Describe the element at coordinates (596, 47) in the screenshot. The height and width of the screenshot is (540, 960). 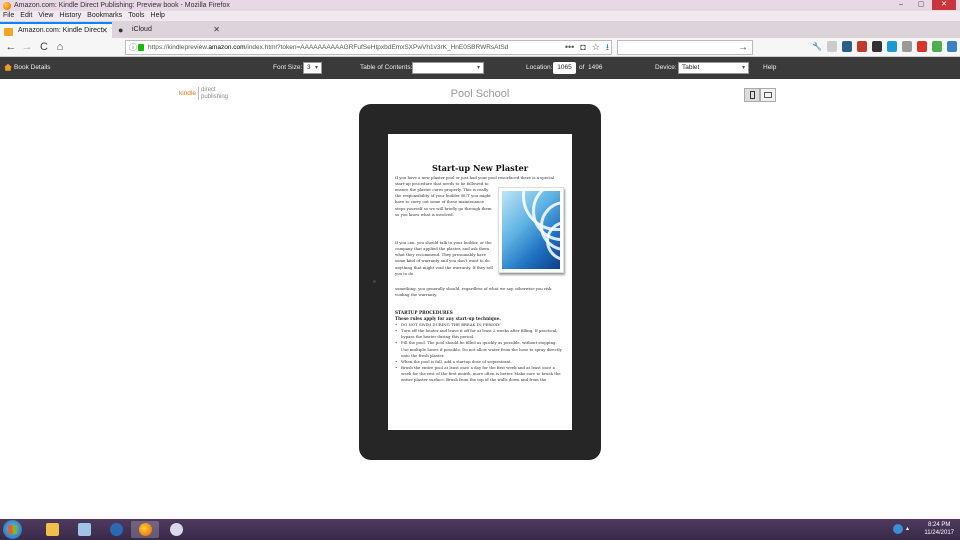
I see `bookmark-star-icon: ☆` at that location.